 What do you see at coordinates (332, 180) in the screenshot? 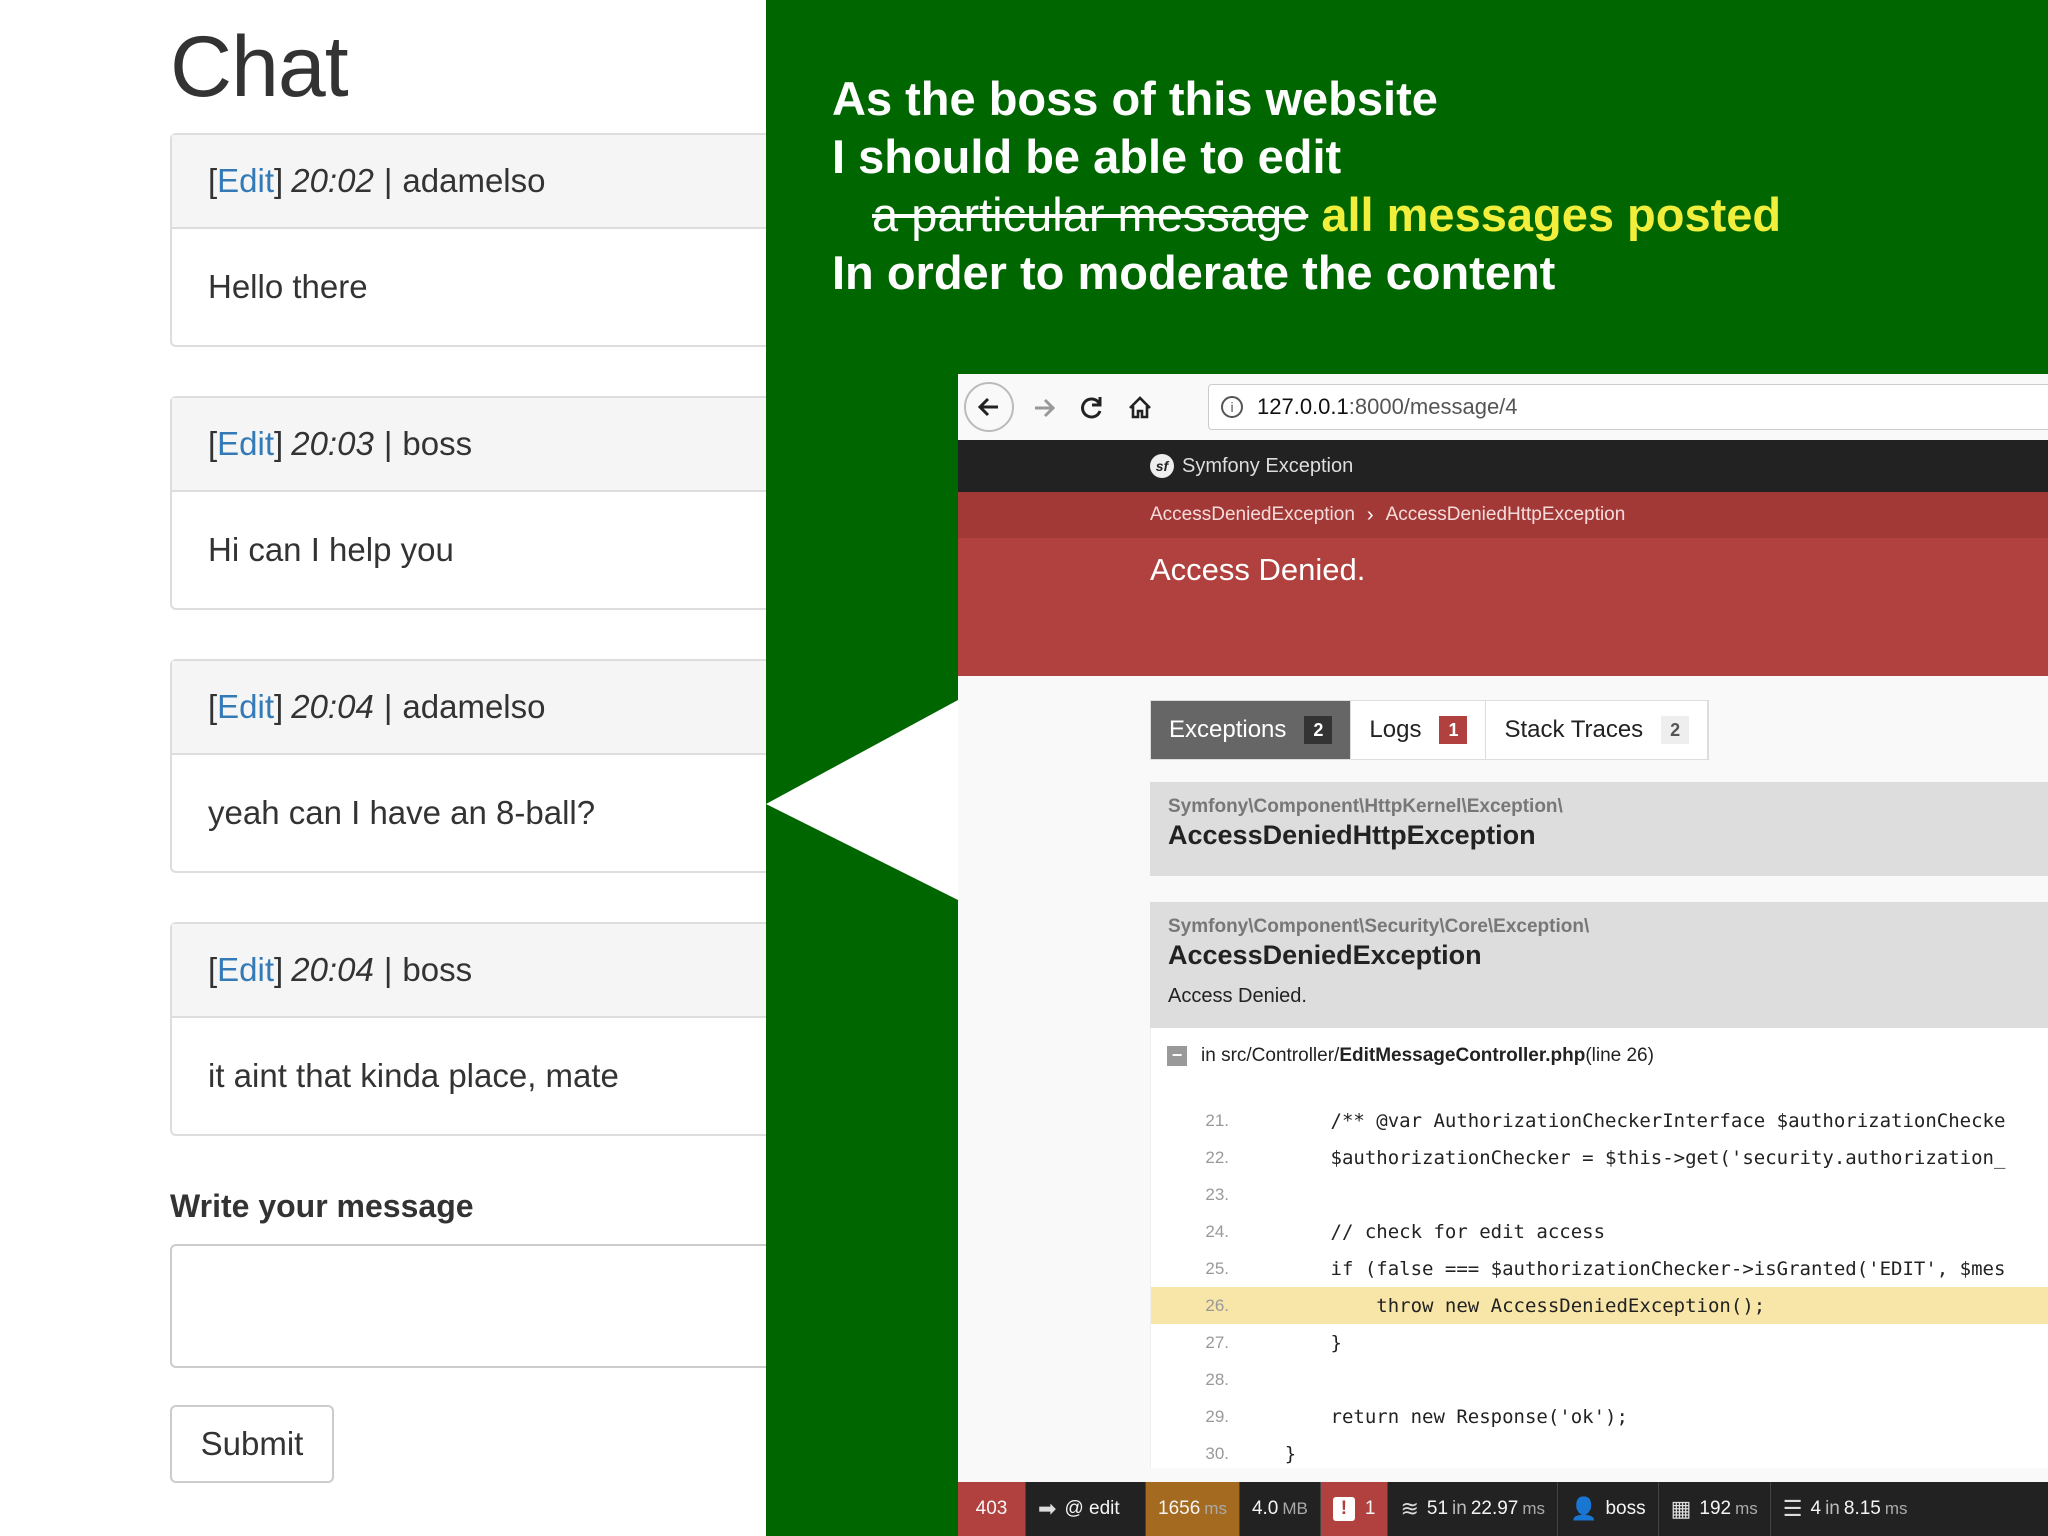
I see `message-time: 20:02` at bounding box center [332, 180].